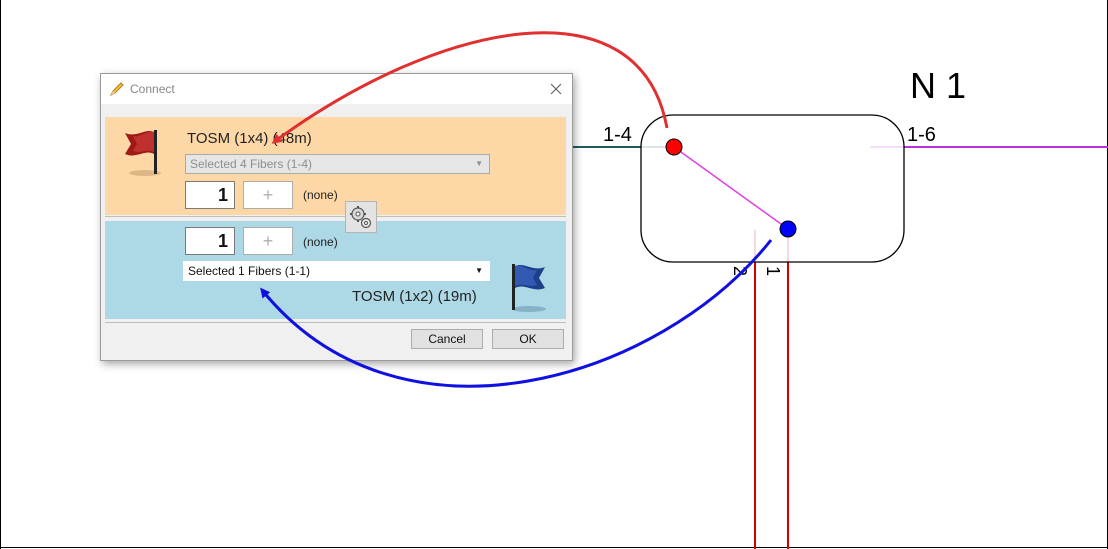  I want to click on close-button, so click(556, 89).